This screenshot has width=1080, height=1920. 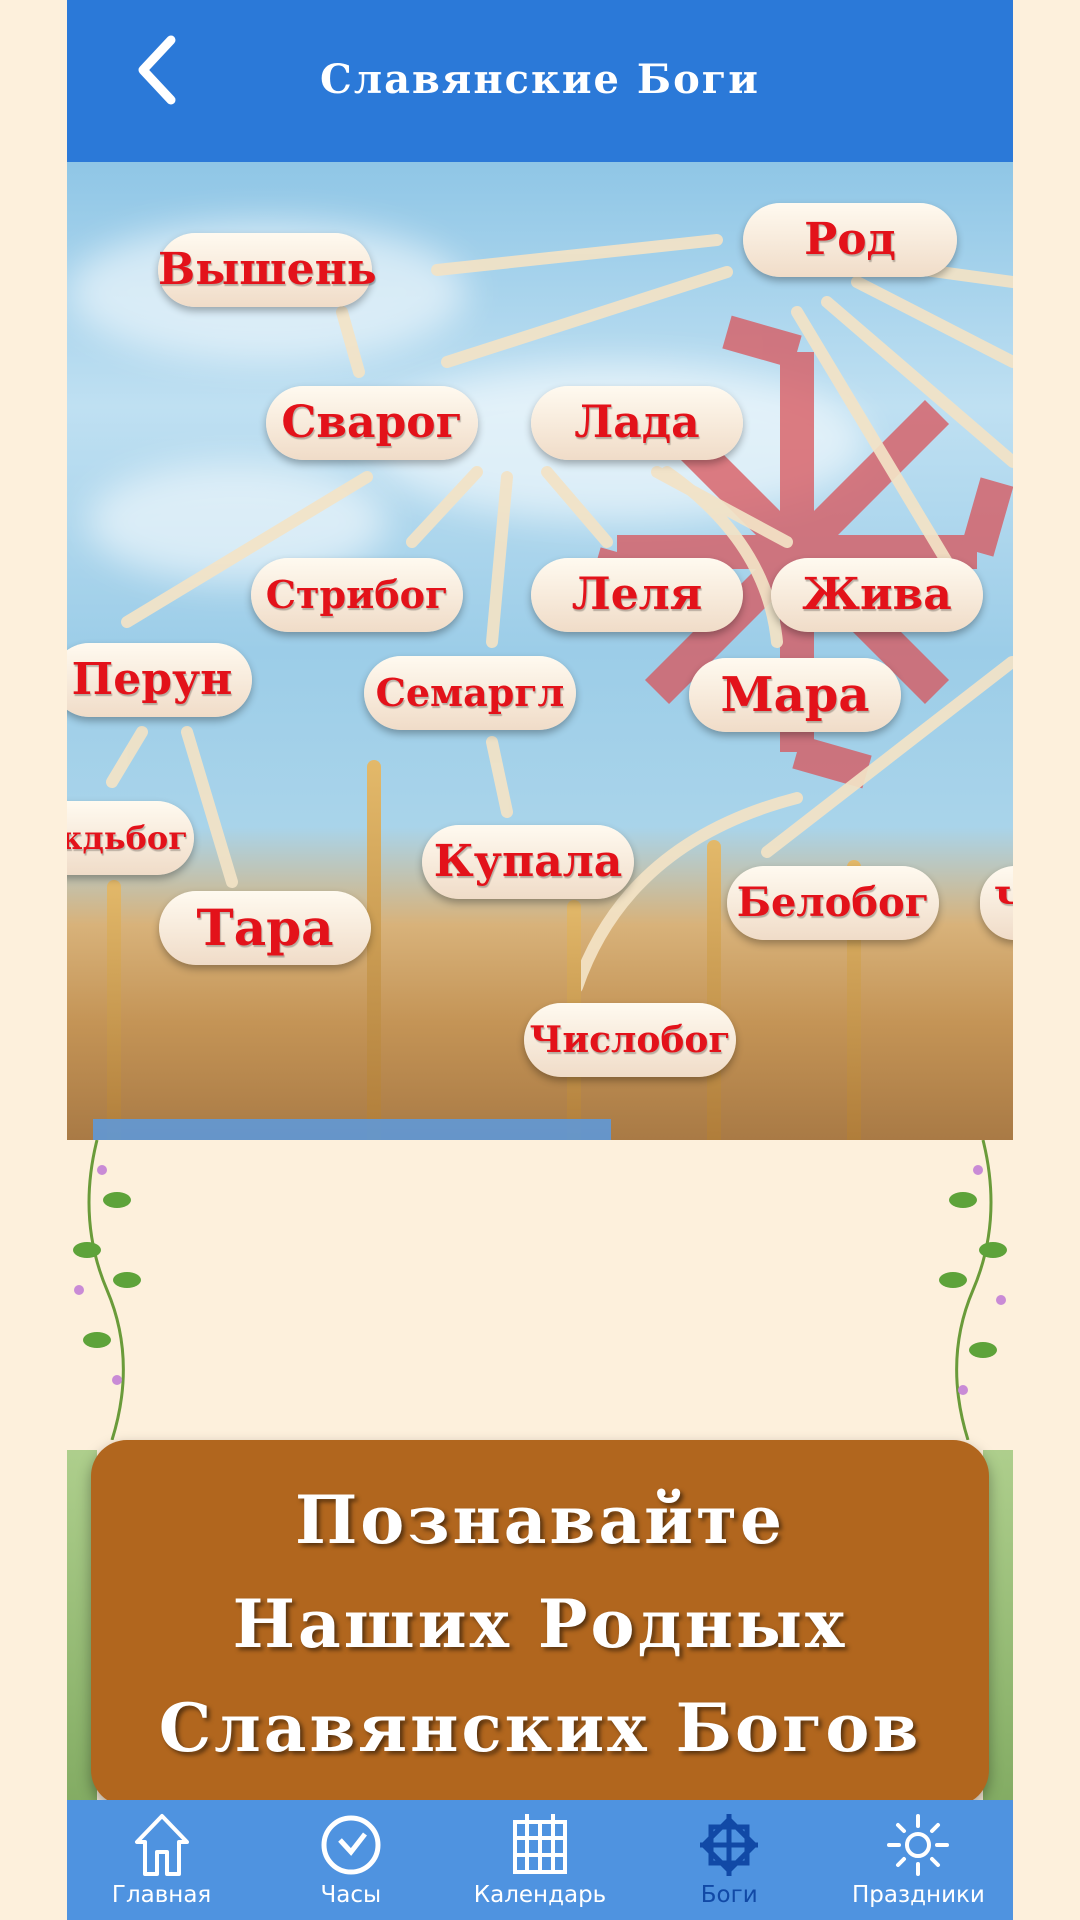 I want to click on god-node-svarog: Сварог, so click(x=372, y=423).